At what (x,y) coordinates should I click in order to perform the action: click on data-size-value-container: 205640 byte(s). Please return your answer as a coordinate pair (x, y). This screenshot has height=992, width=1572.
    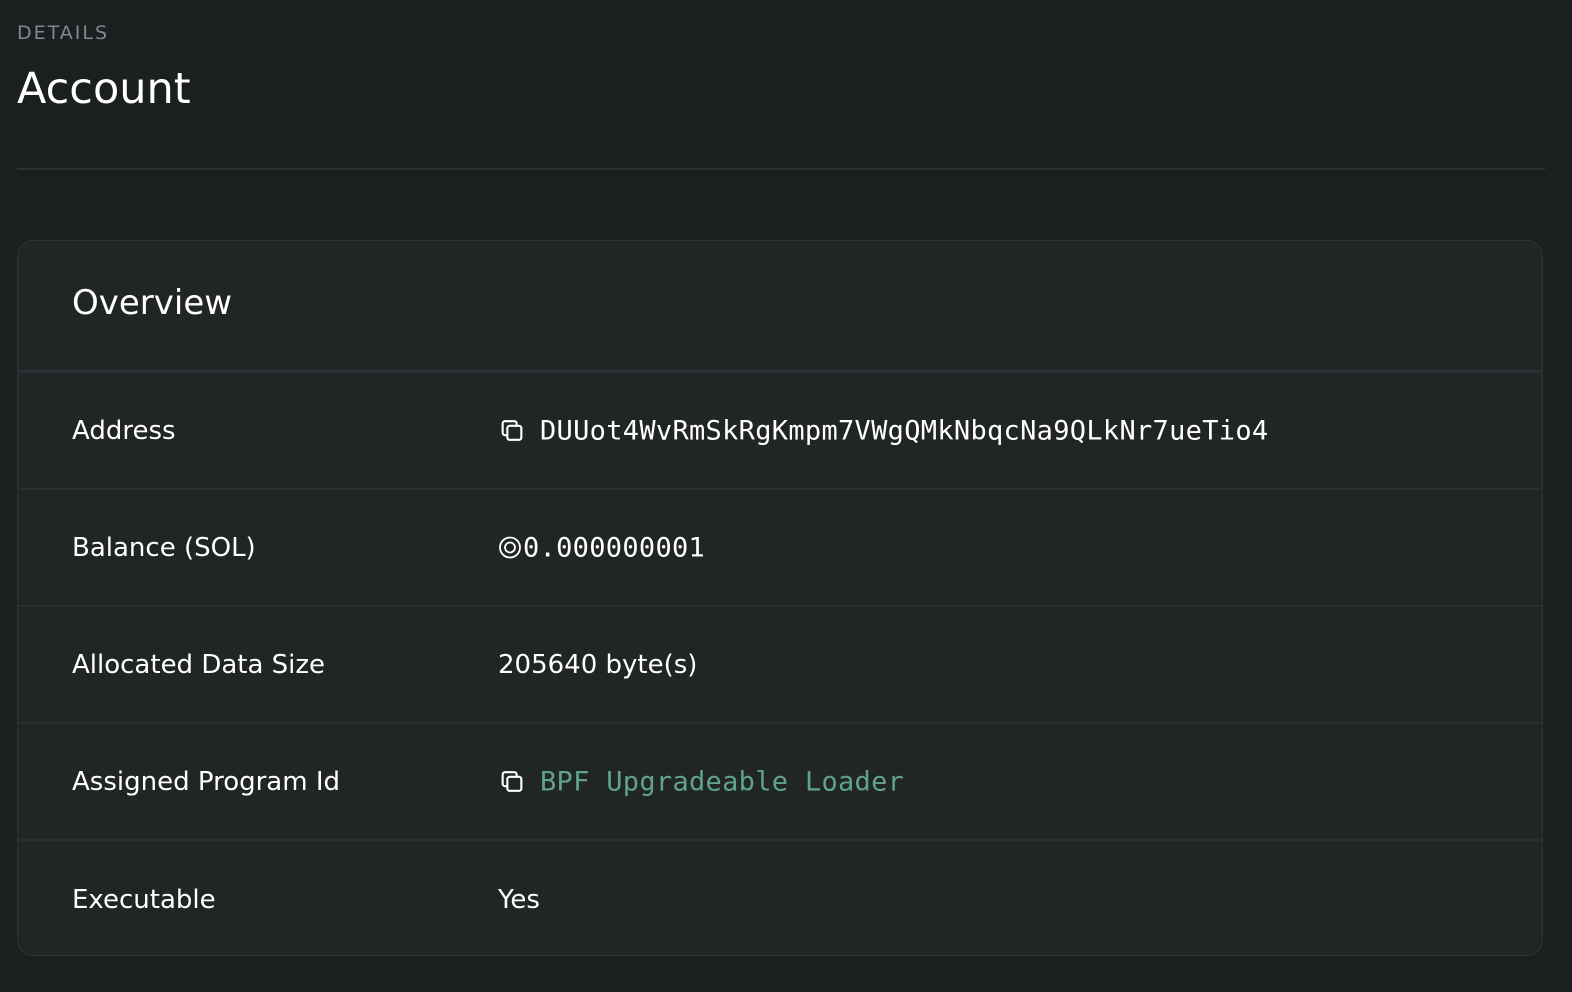
    Looking at the image, I should click on (597, 665).